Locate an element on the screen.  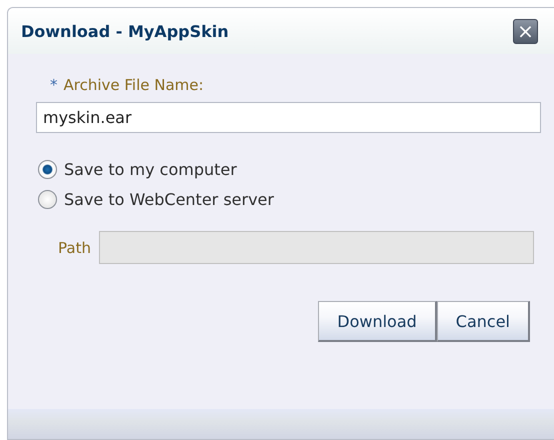
field-label: Path is located at coordinates (74, 247).